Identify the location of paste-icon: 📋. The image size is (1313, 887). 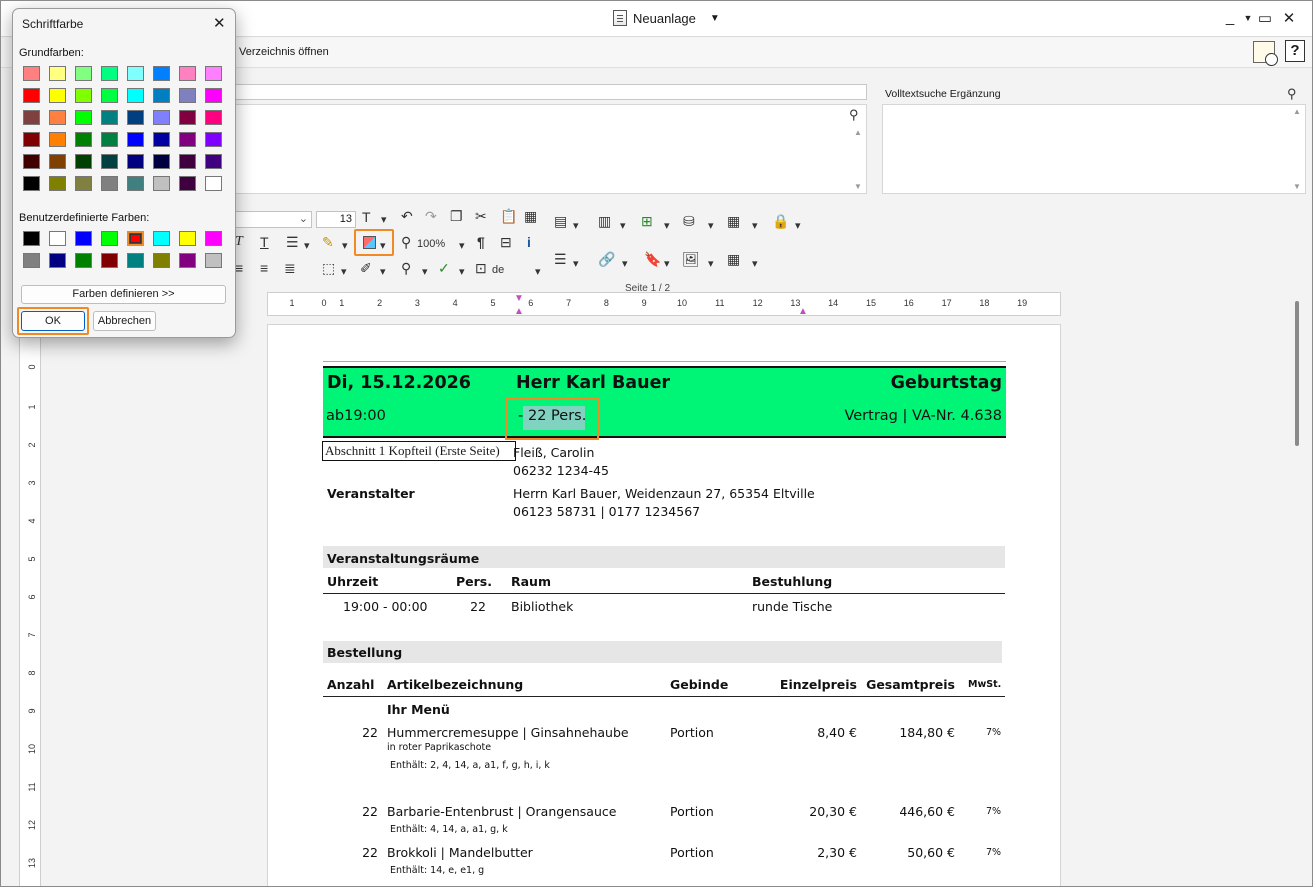
(508, 216).